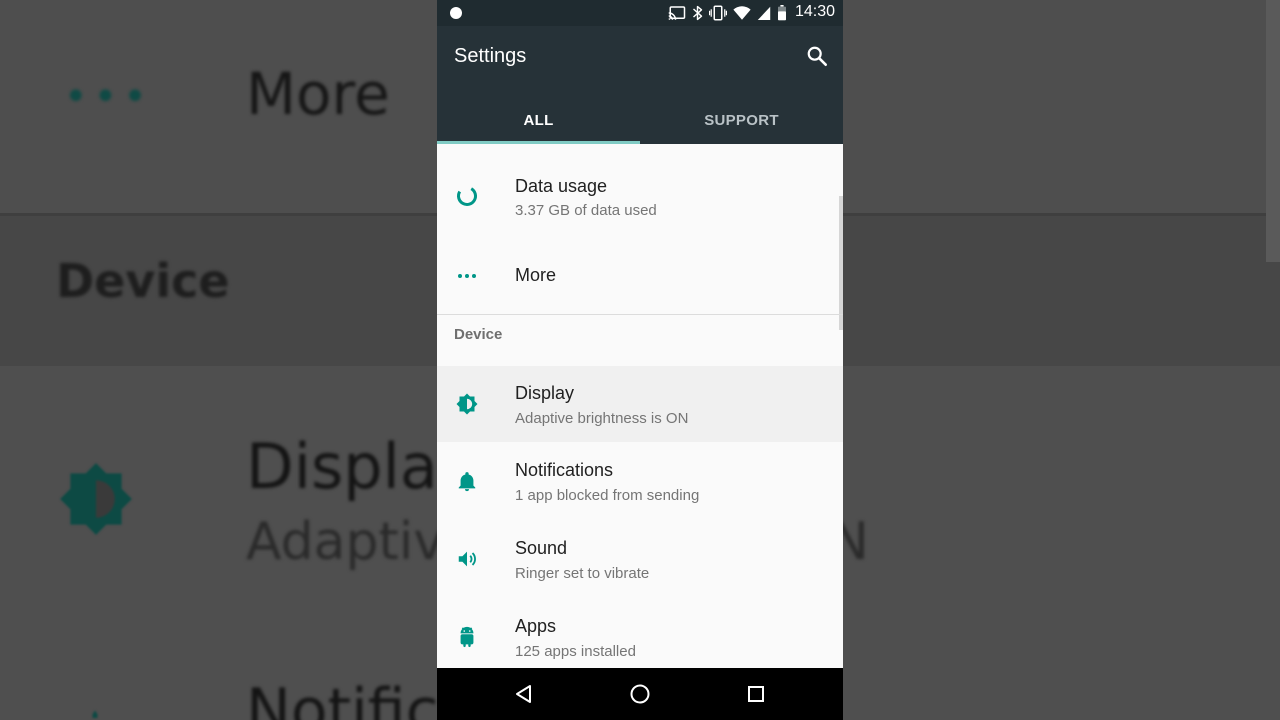  Describe the element at coordinates (536, 275) in the screenshot. I see `settings-item-title: More` at that location.